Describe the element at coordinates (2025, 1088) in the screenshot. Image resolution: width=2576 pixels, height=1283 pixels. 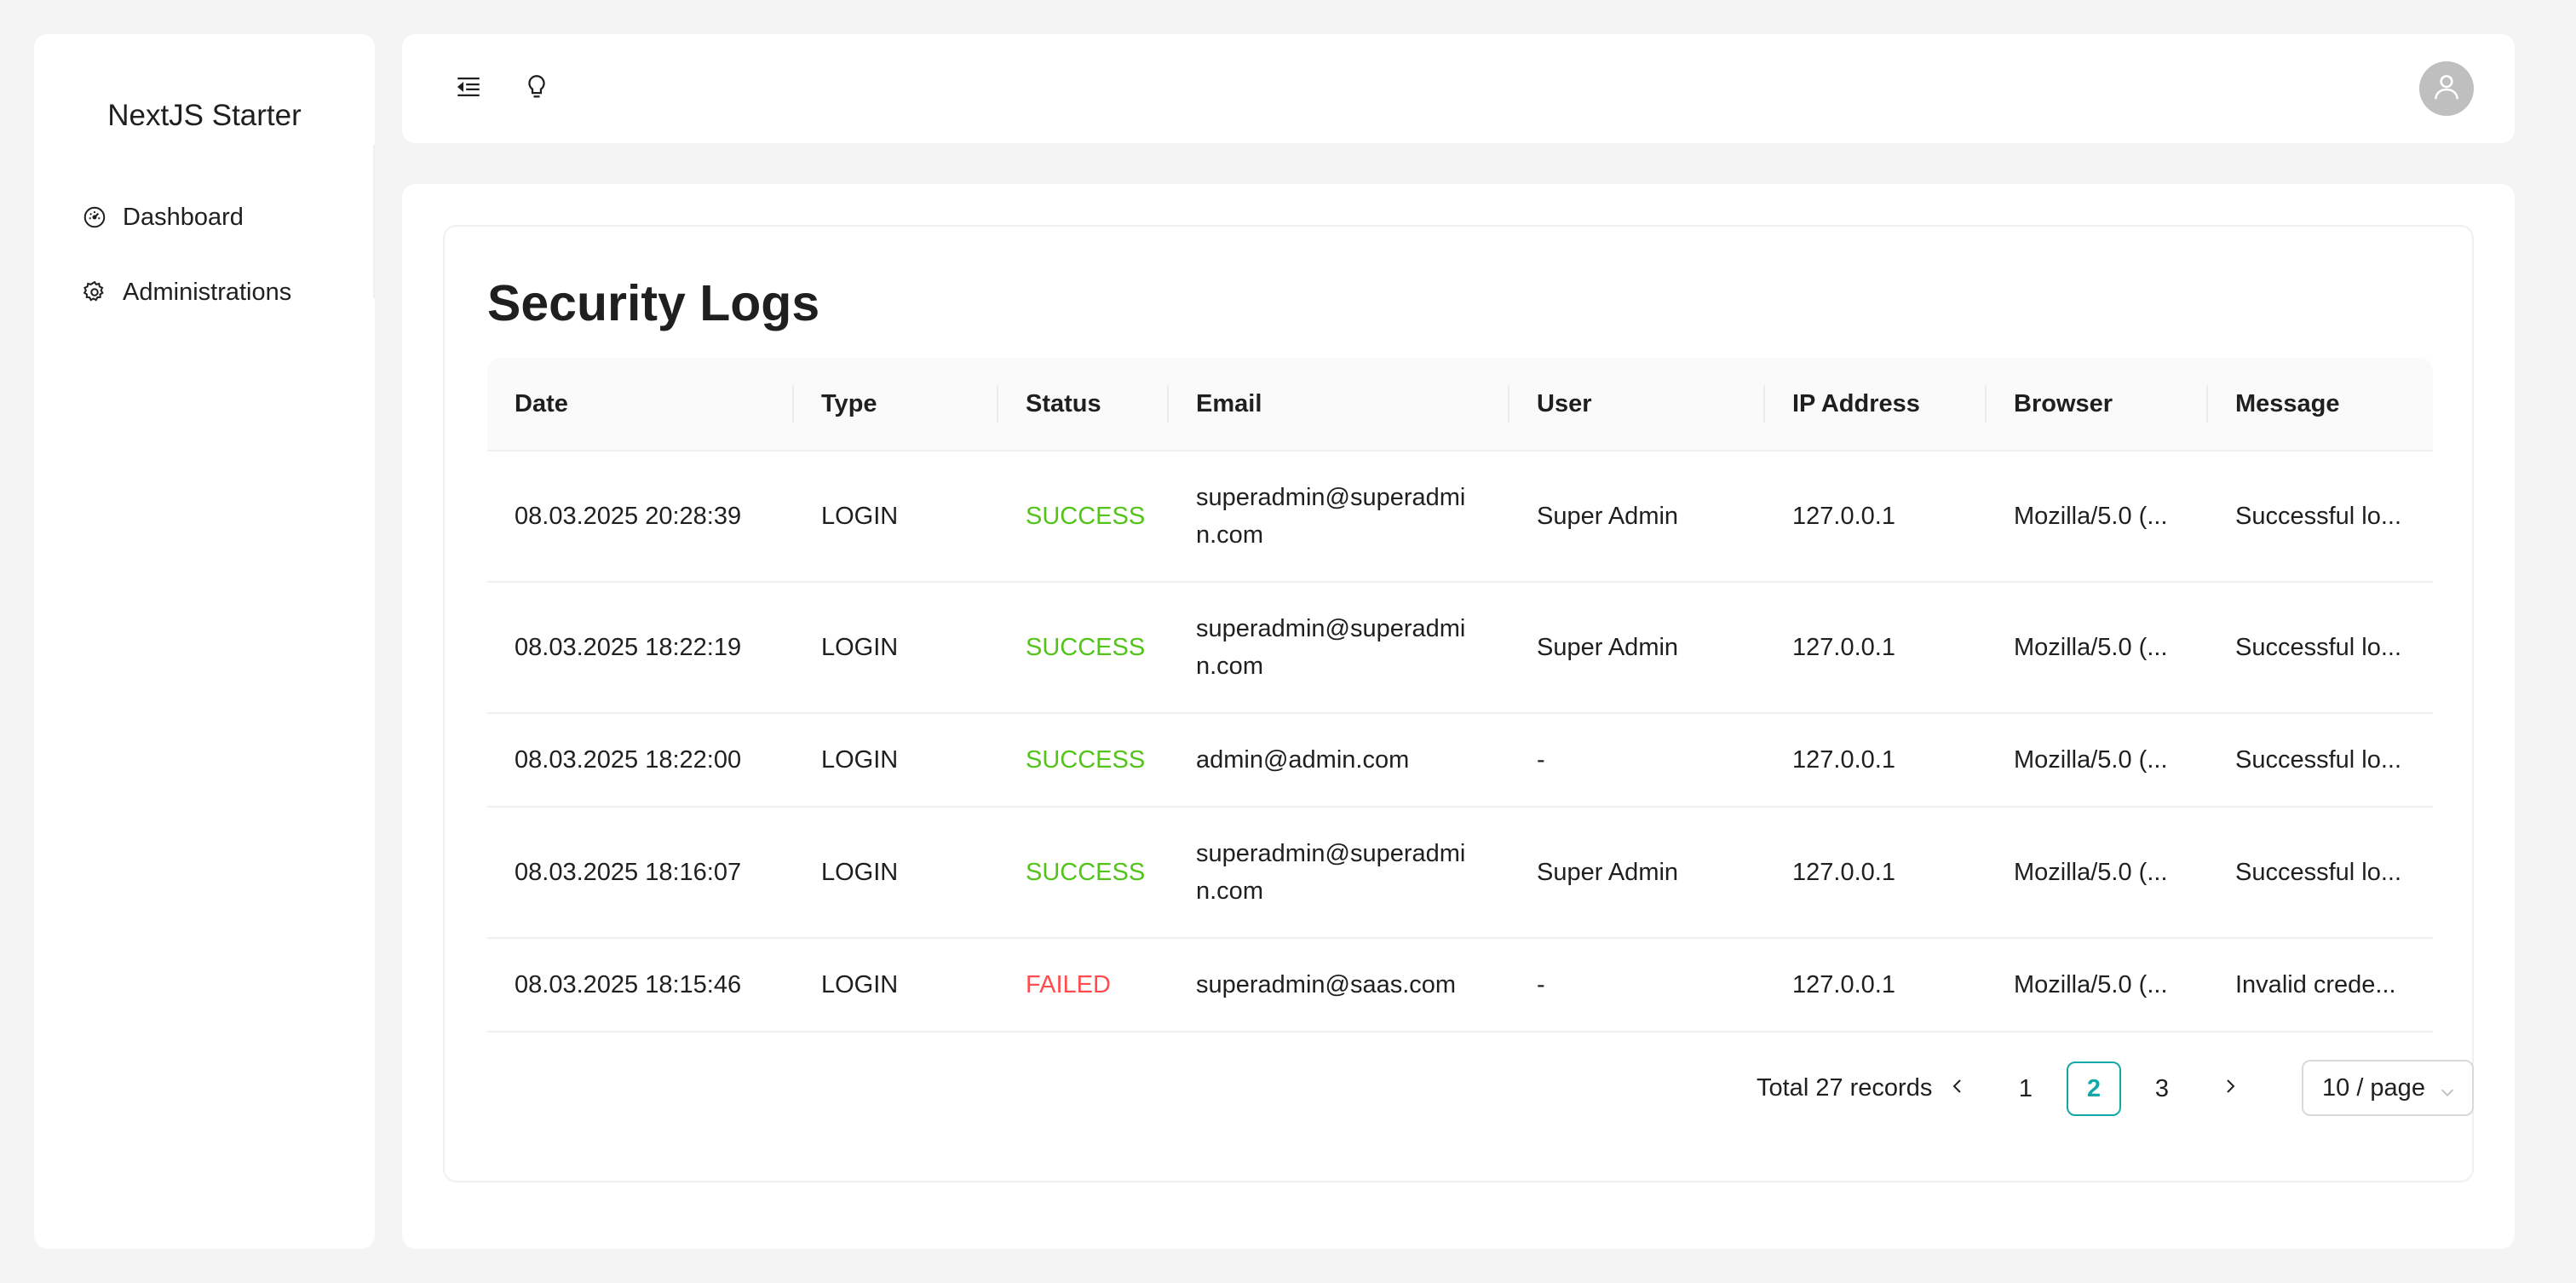
I see `page-button-1: 1` at that location.